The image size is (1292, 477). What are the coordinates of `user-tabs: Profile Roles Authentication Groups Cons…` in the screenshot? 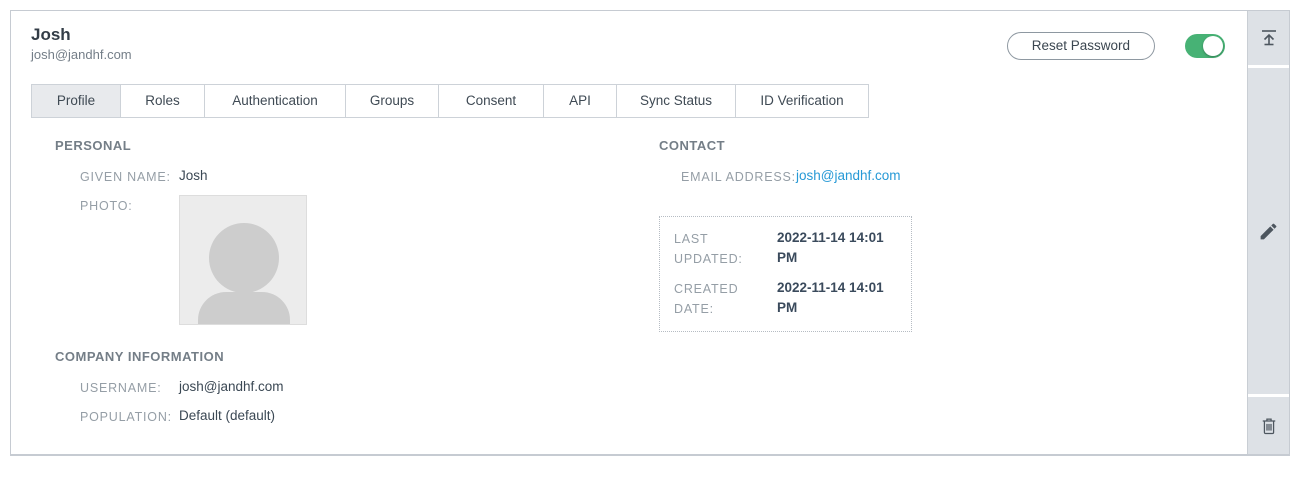 It's located at (639, 101).